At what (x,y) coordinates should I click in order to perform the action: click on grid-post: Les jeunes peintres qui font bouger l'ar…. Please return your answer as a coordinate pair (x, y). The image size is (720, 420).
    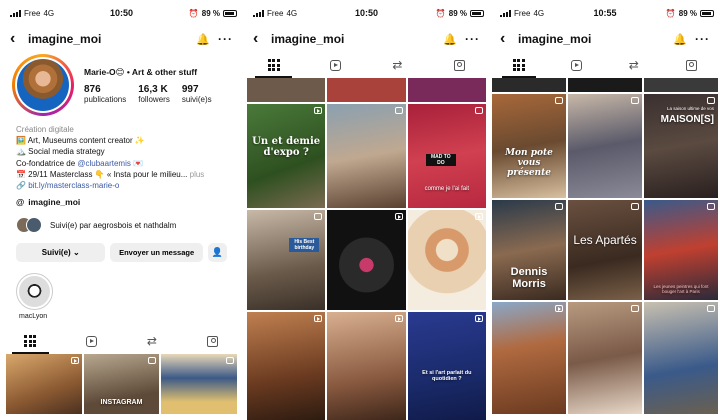
    Looking at the image, I should click on (681, 250).